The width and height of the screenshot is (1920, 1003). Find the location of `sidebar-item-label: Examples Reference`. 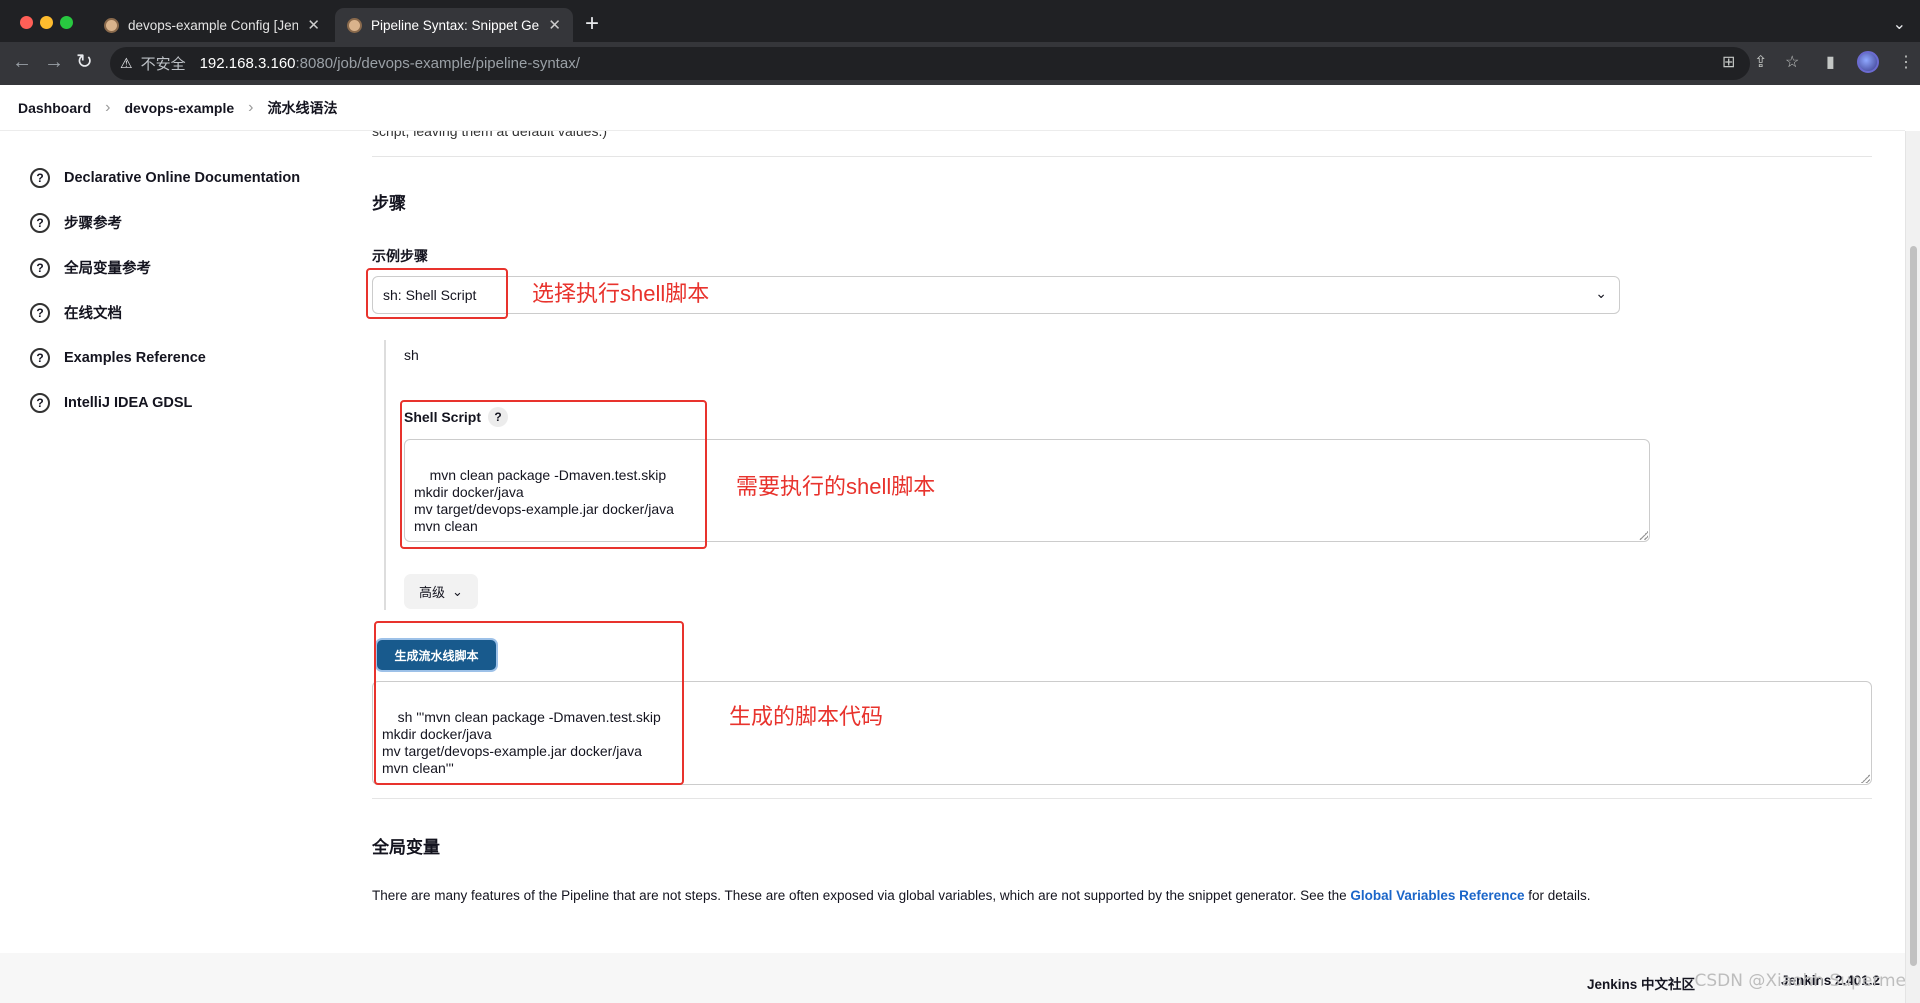

sidebar-item-label: Examples Reference is located at coordinates (135, 357).